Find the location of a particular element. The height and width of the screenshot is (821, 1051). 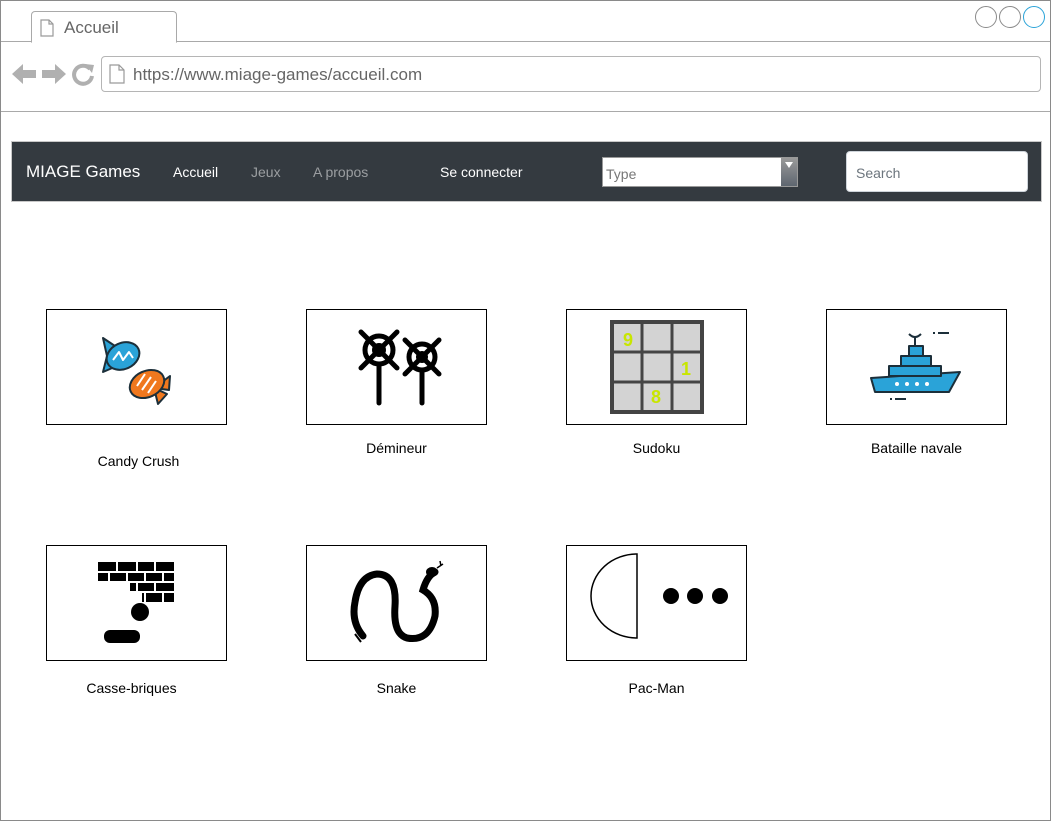

game-card-bataille-navale is located at coordinates (916, 367).